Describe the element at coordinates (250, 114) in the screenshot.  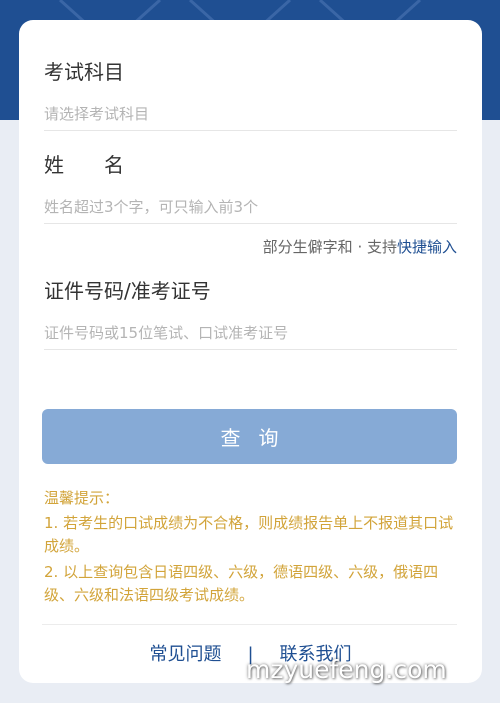
I see `subject-select` at that location.